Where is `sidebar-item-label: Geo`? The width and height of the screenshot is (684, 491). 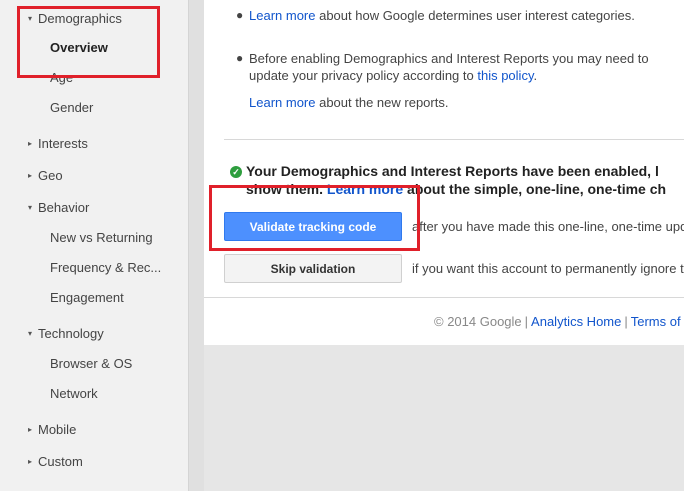 sidebar-item-label: Geo is located at coordinates (50, 175).